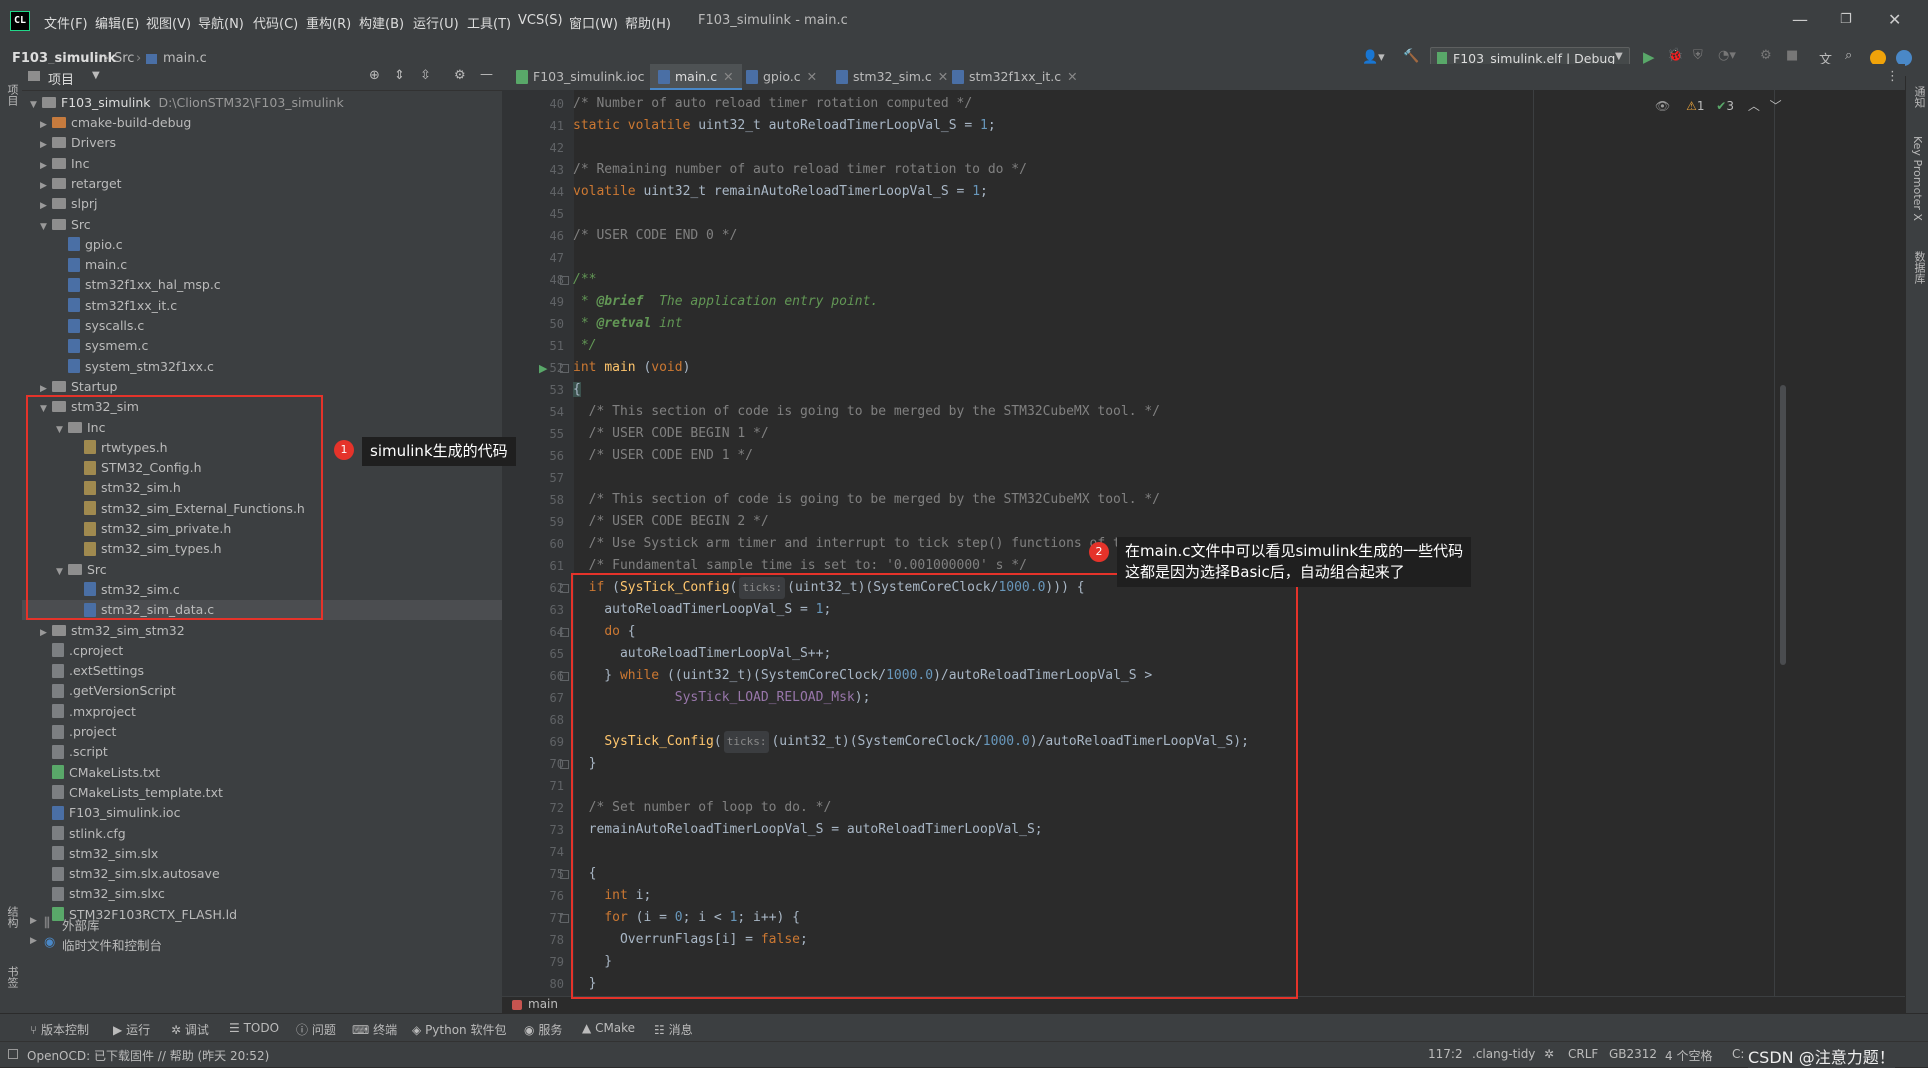  Describe the element at coordinates (130, 874) in the screenshot. I see `tree-file: stm32_sim.slx.autosave` at that location.